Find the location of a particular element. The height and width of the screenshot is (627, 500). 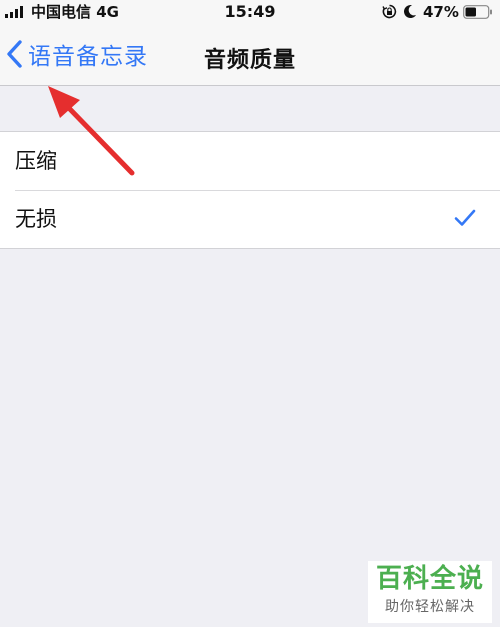

watermark-logo: 百科全说 助你轻松解决 is located at coordinates (430, 592).